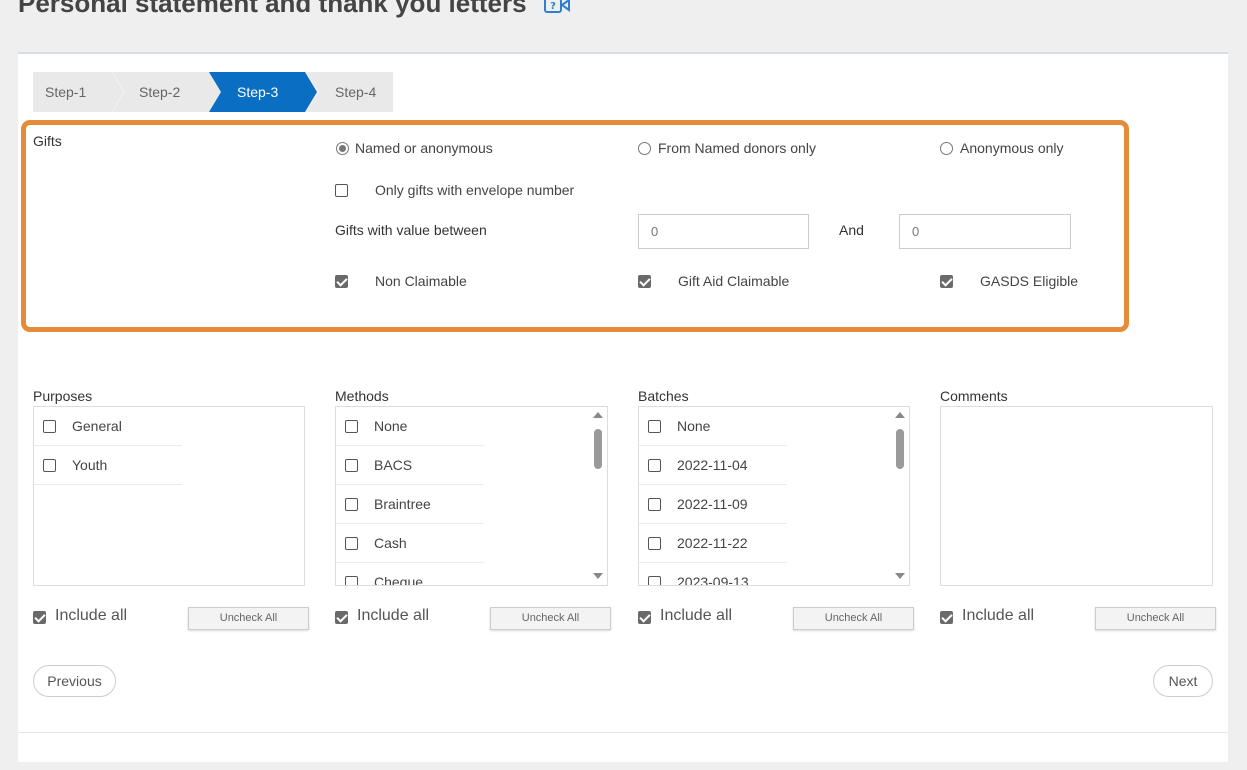 The height and width of the screenshot is (770, 1247). I want to click on batches-title: Batches, so click(663, 396).